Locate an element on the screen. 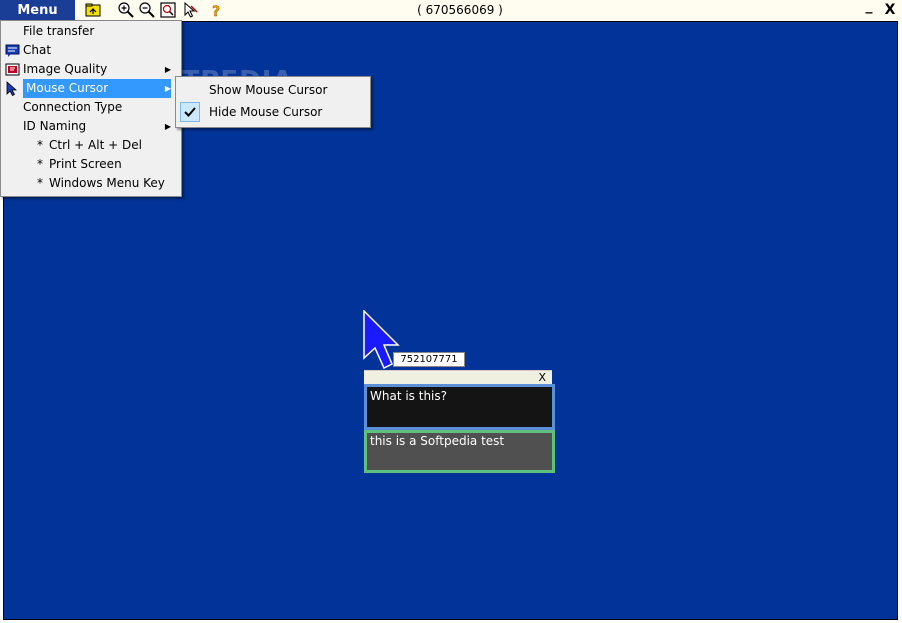 The height and width of the screenshot is (623, 902). checkmark-icon is located at coordinates (190, 112).